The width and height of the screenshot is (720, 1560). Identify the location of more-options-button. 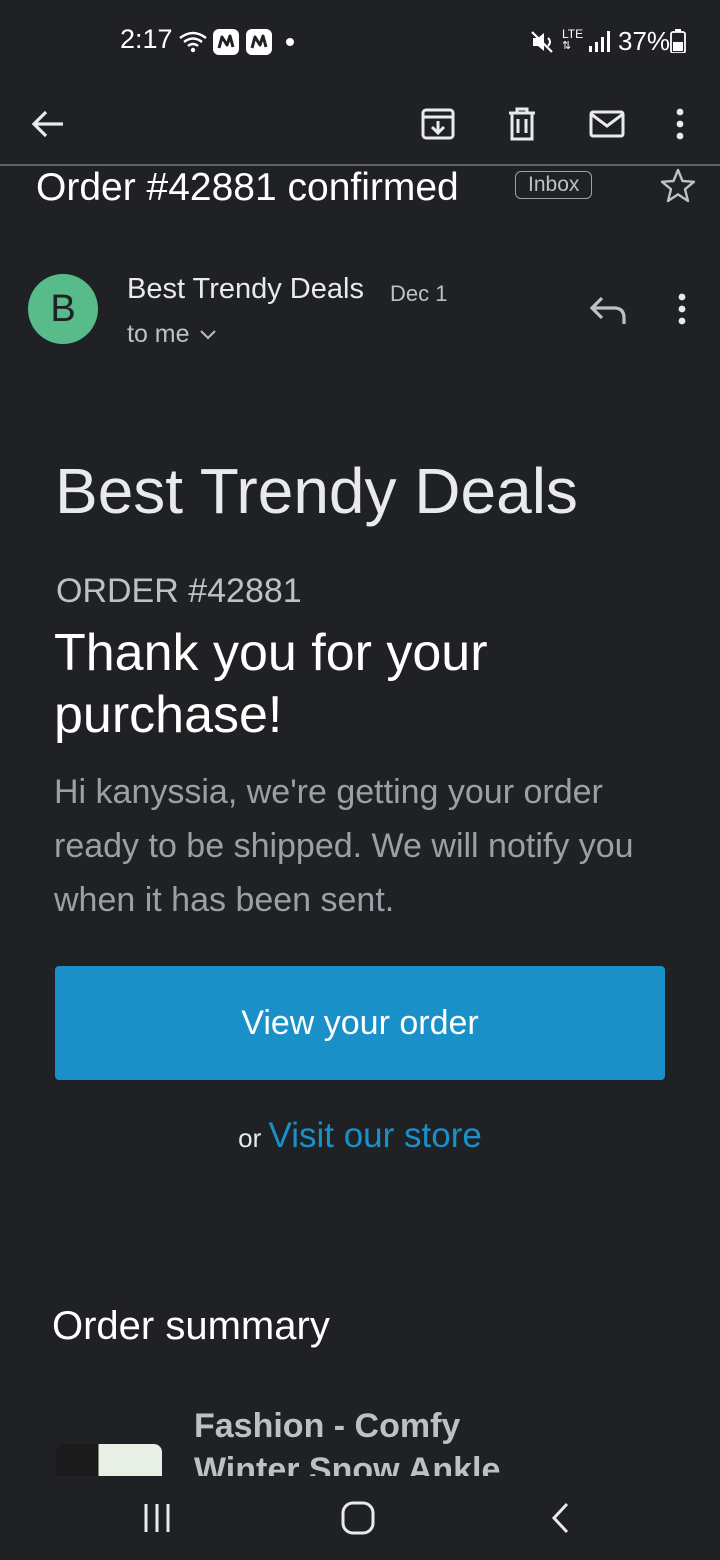
(680, 124).